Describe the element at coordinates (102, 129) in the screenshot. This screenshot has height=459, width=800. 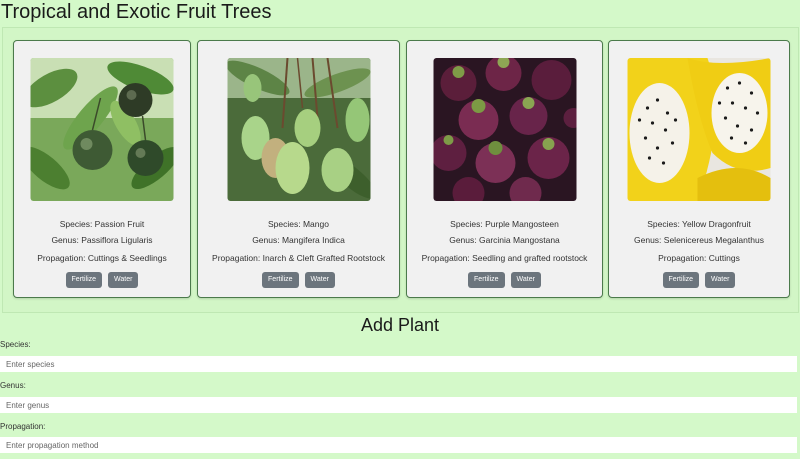
I see `passion-fruit-photo` at that location.